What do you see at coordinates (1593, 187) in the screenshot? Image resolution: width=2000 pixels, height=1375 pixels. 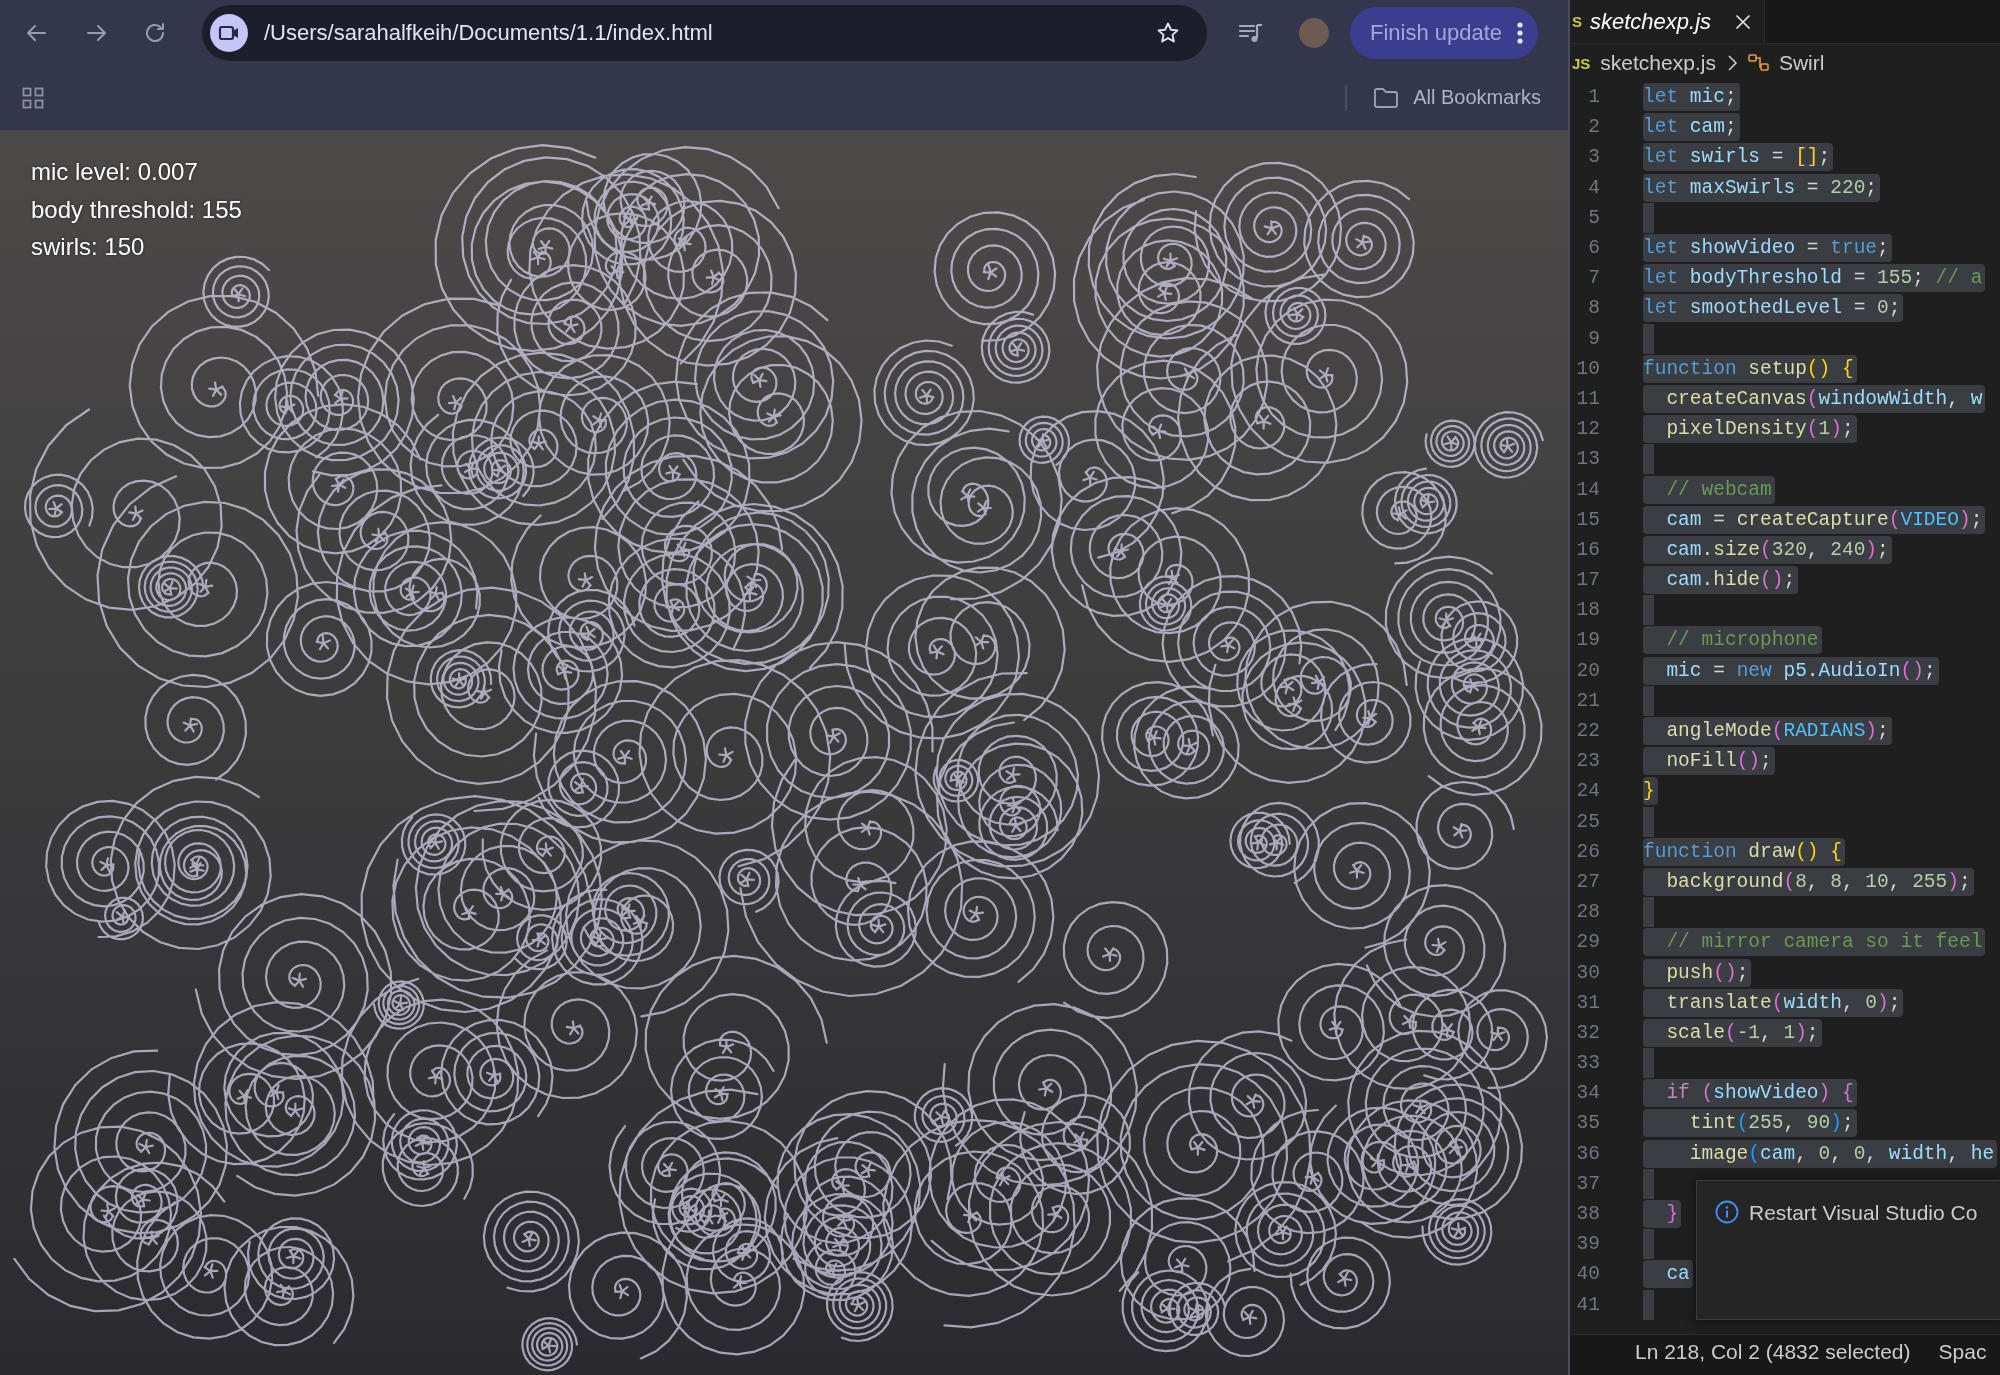 I see `line-number: 4` at bounding box center [1593, 187].